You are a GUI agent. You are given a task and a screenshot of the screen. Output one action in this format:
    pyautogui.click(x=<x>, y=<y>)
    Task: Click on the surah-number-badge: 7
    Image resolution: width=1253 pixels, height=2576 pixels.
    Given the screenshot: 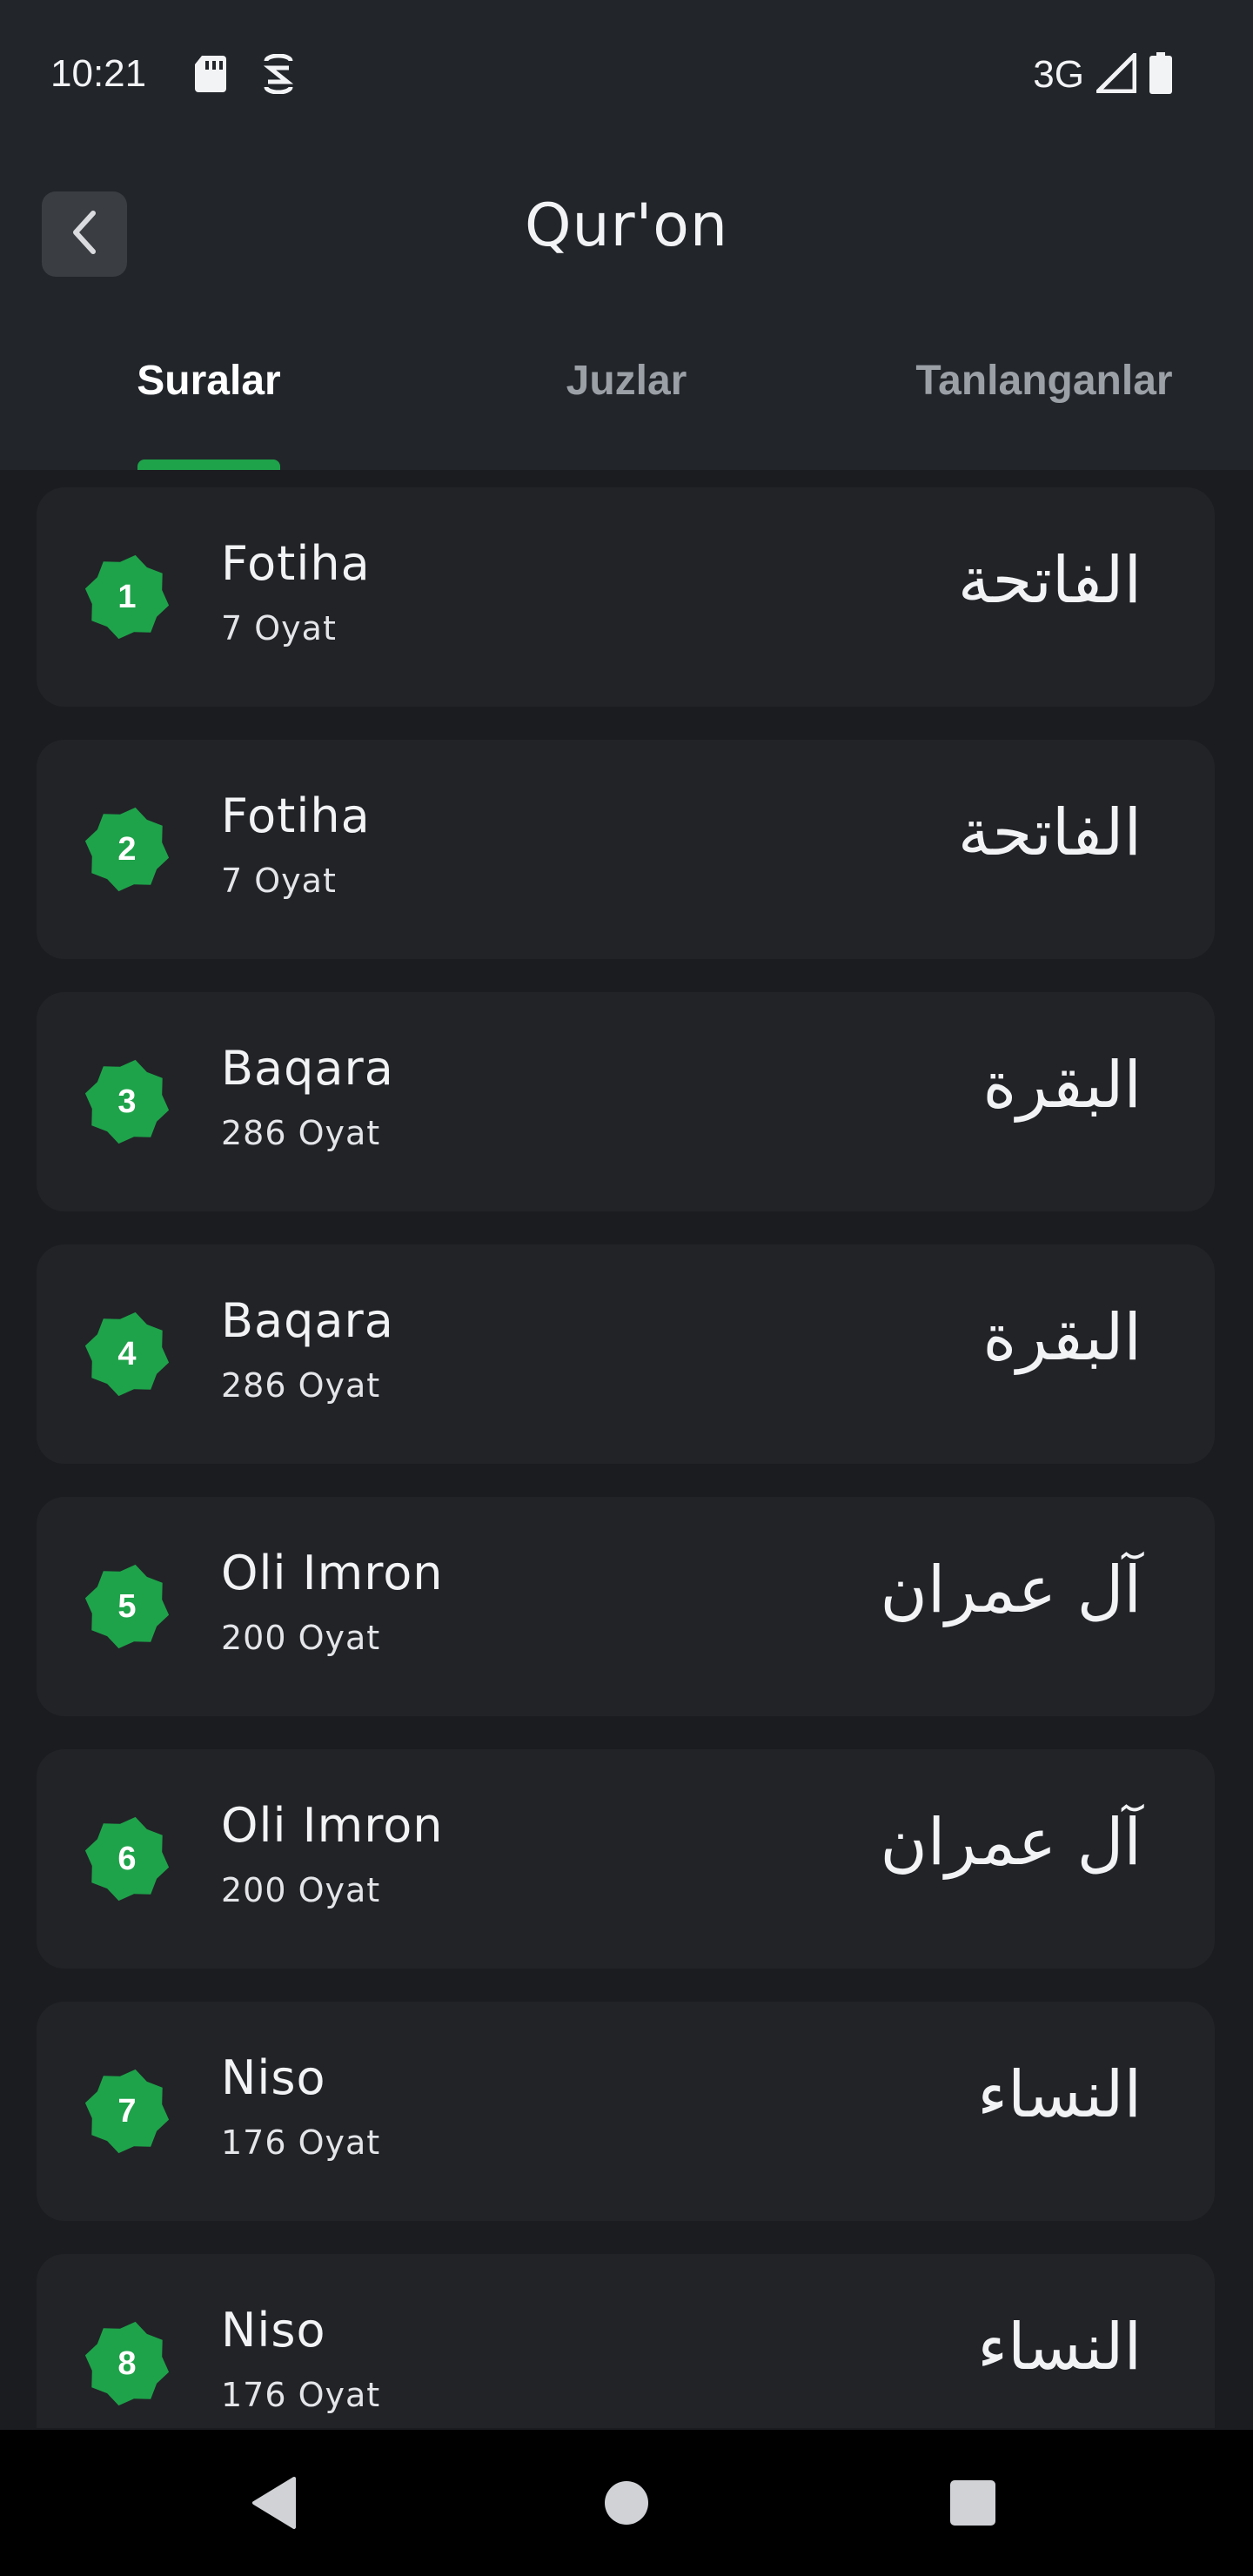 What is the action you would take?
    pyautogui.click(x=127, y=2111)
    